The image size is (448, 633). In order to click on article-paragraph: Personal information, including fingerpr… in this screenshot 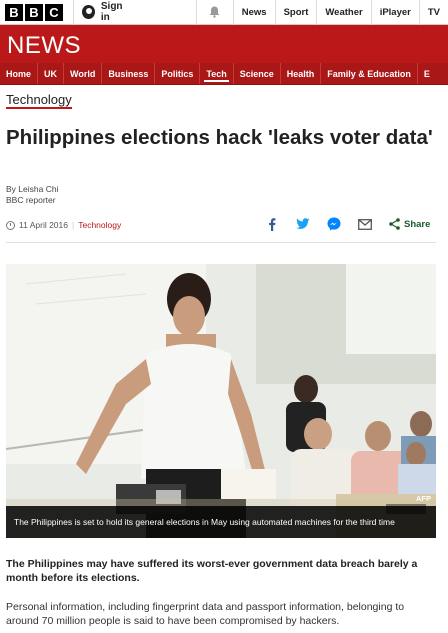, I will do `click(205, 614)`.